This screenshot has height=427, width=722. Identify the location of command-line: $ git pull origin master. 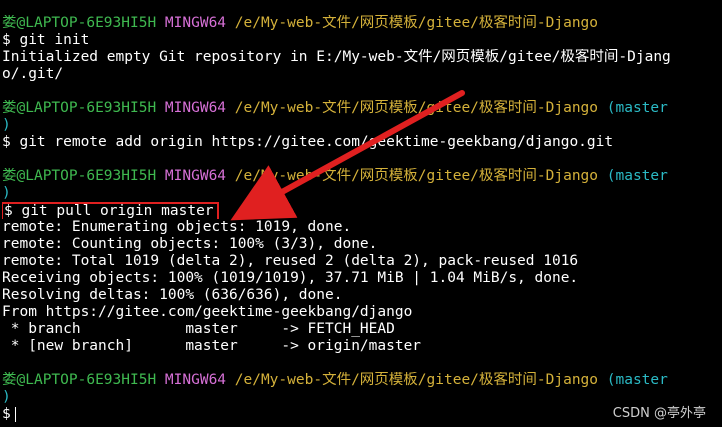
(362, 210).